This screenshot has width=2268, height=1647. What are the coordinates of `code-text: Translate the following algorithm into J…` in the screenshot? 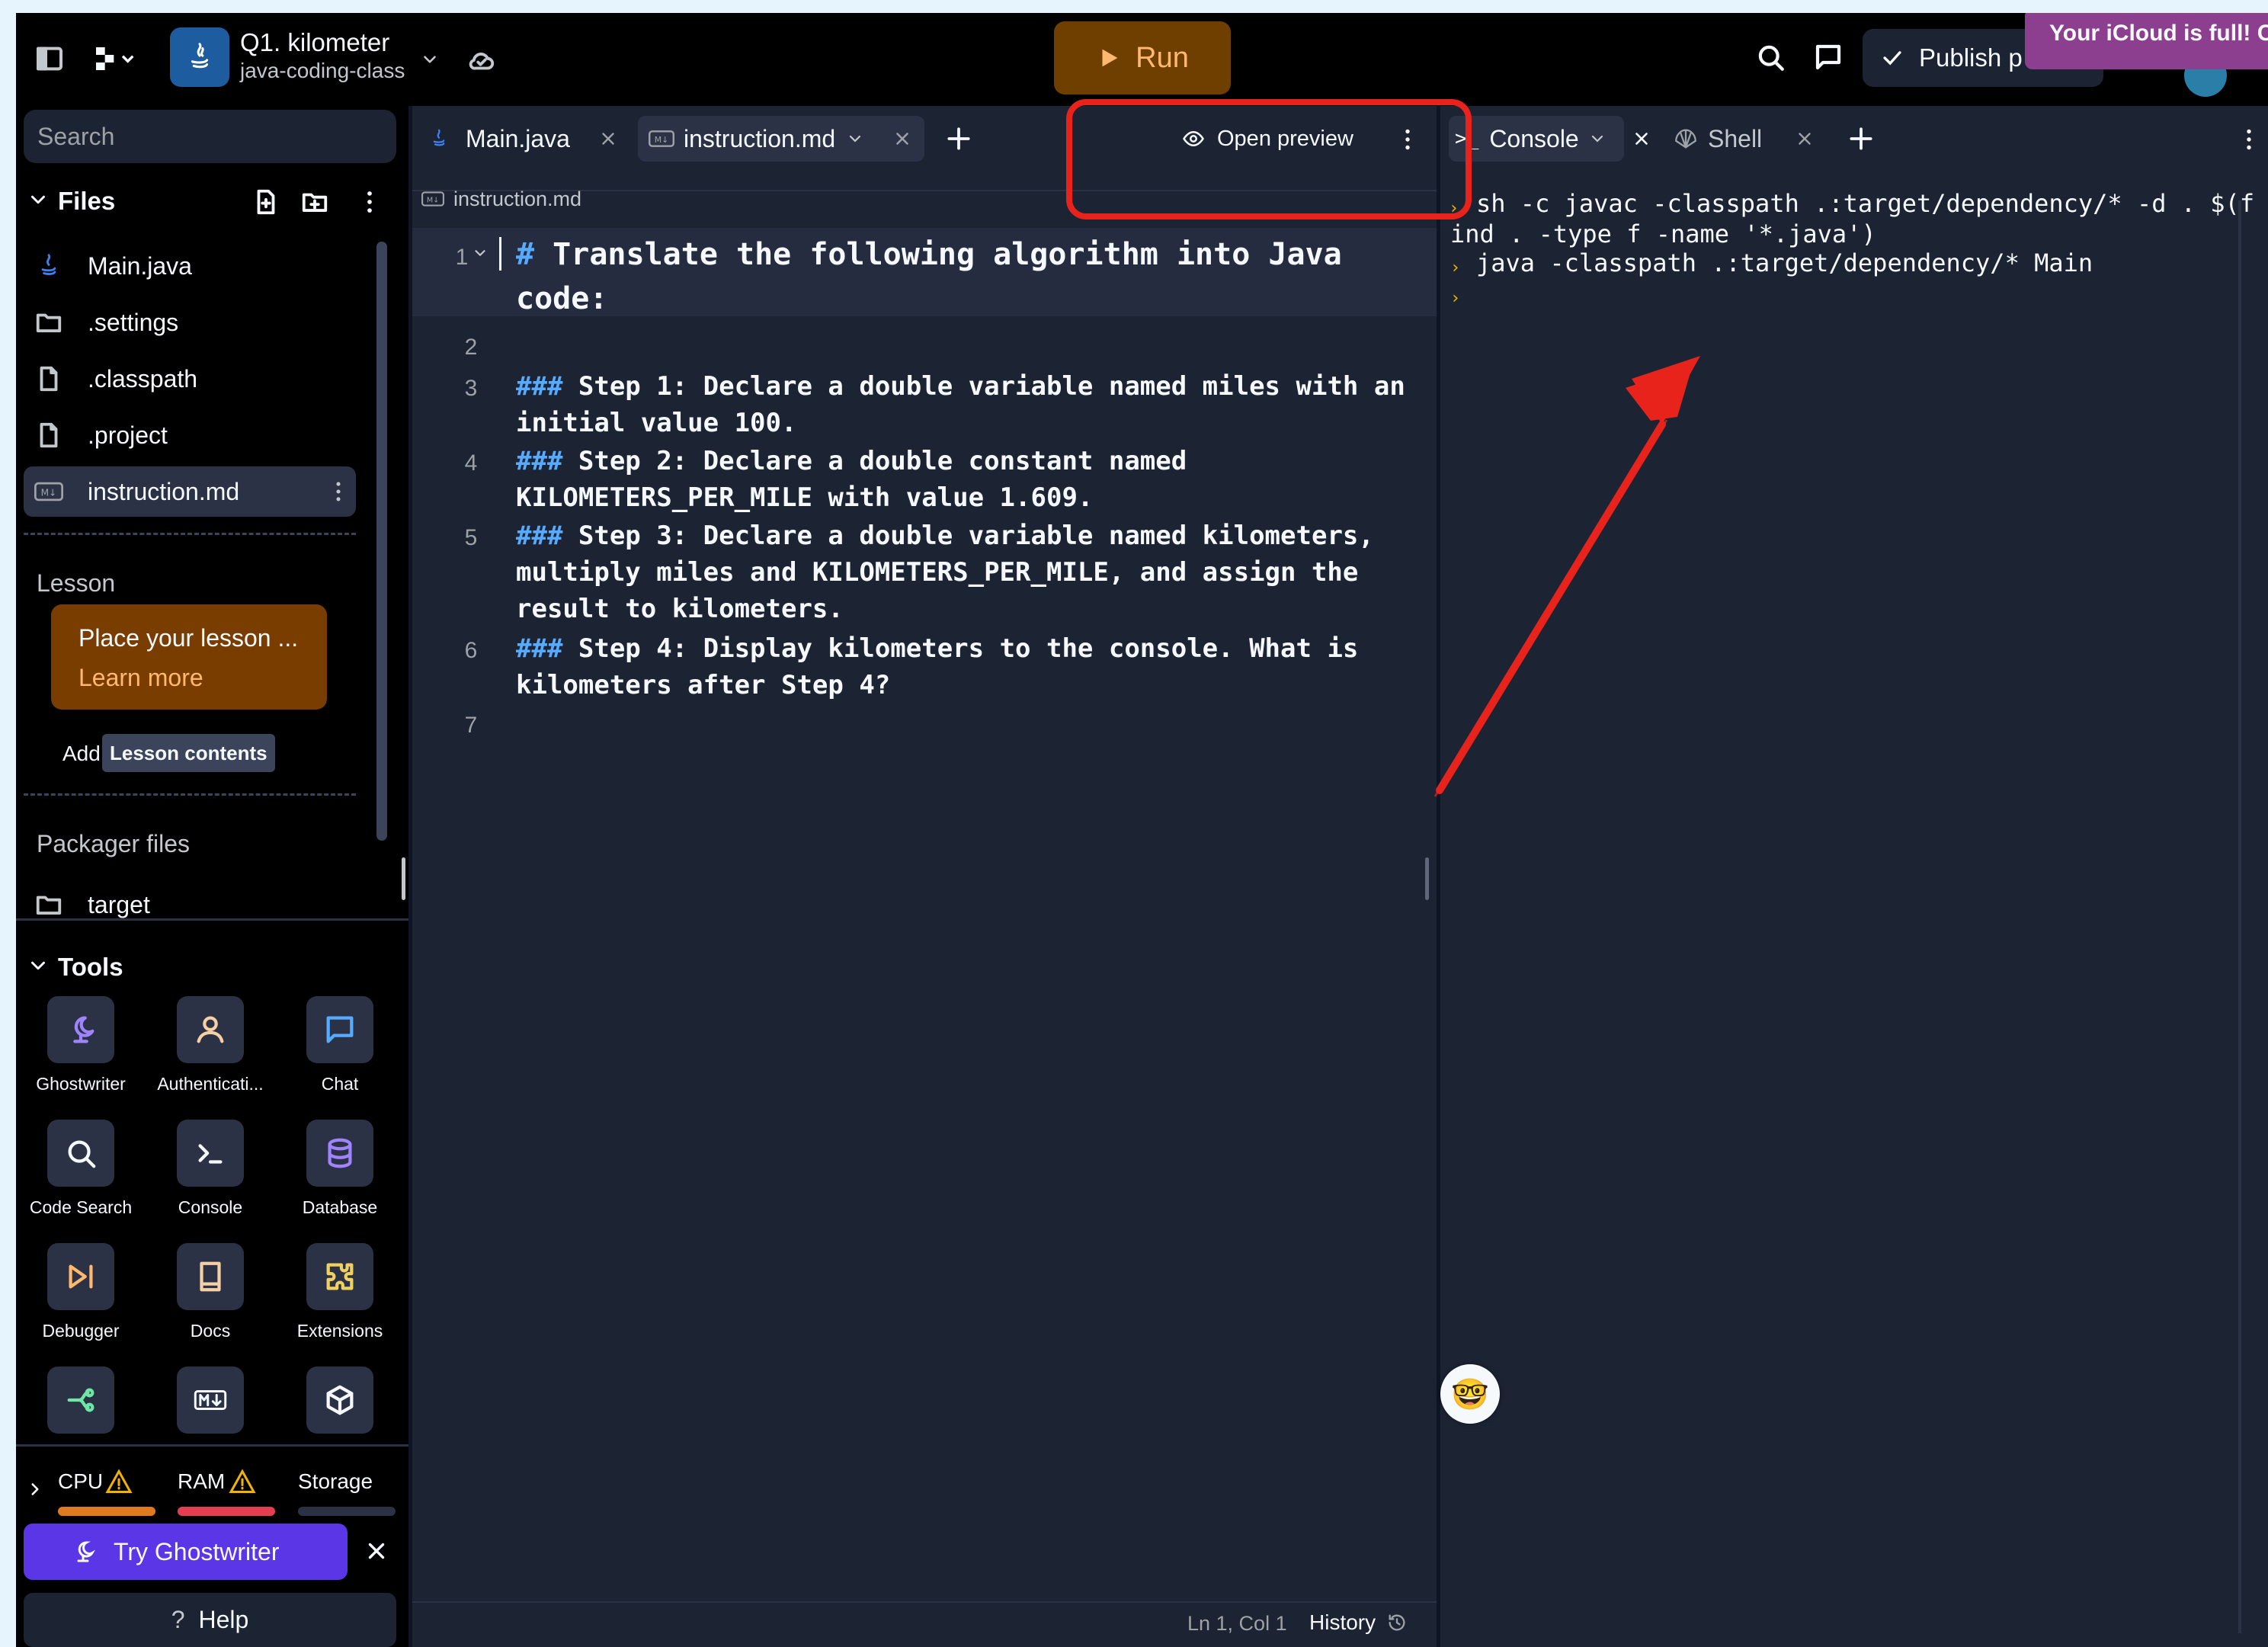 It's located at (938, 254).